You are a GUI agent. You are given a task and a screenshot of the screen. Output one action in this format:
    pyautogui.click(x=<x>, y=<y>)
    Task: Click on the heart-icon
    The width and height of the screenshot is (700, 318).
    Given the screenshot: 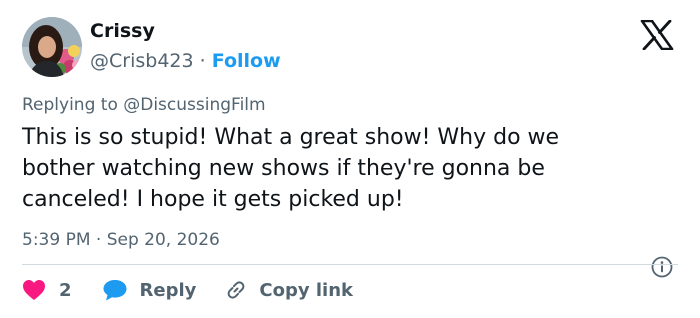 What is the action you would take?
    pyautogui.click(x=34, y=290)
    